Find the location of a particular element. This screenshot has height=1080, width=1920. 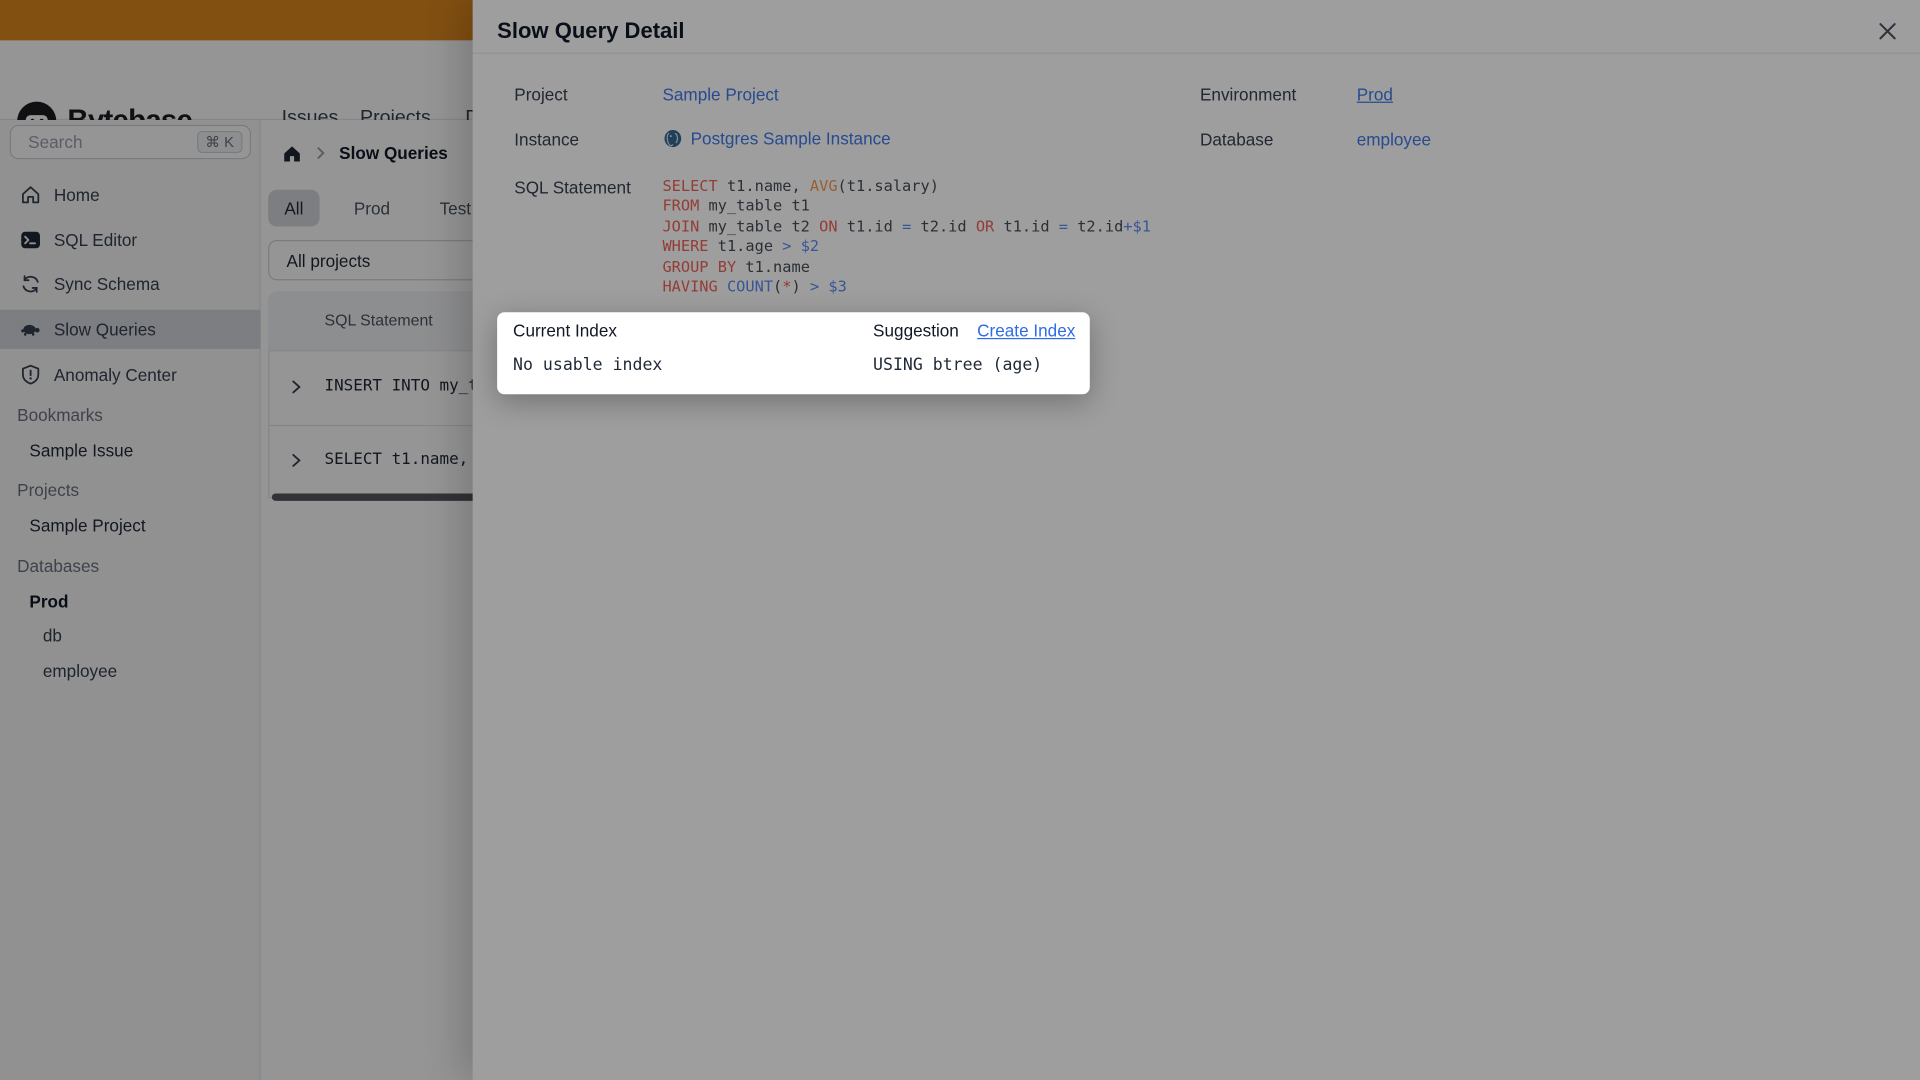

current-index-value: No usable index is located at coordinates (588, 365).